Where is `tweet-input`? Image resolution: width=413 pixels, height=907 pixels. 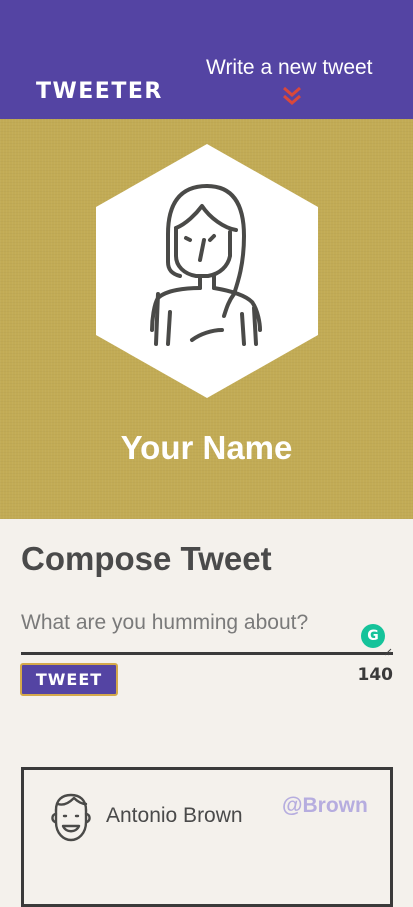
tweet-input is located at coordinates (207, 630).